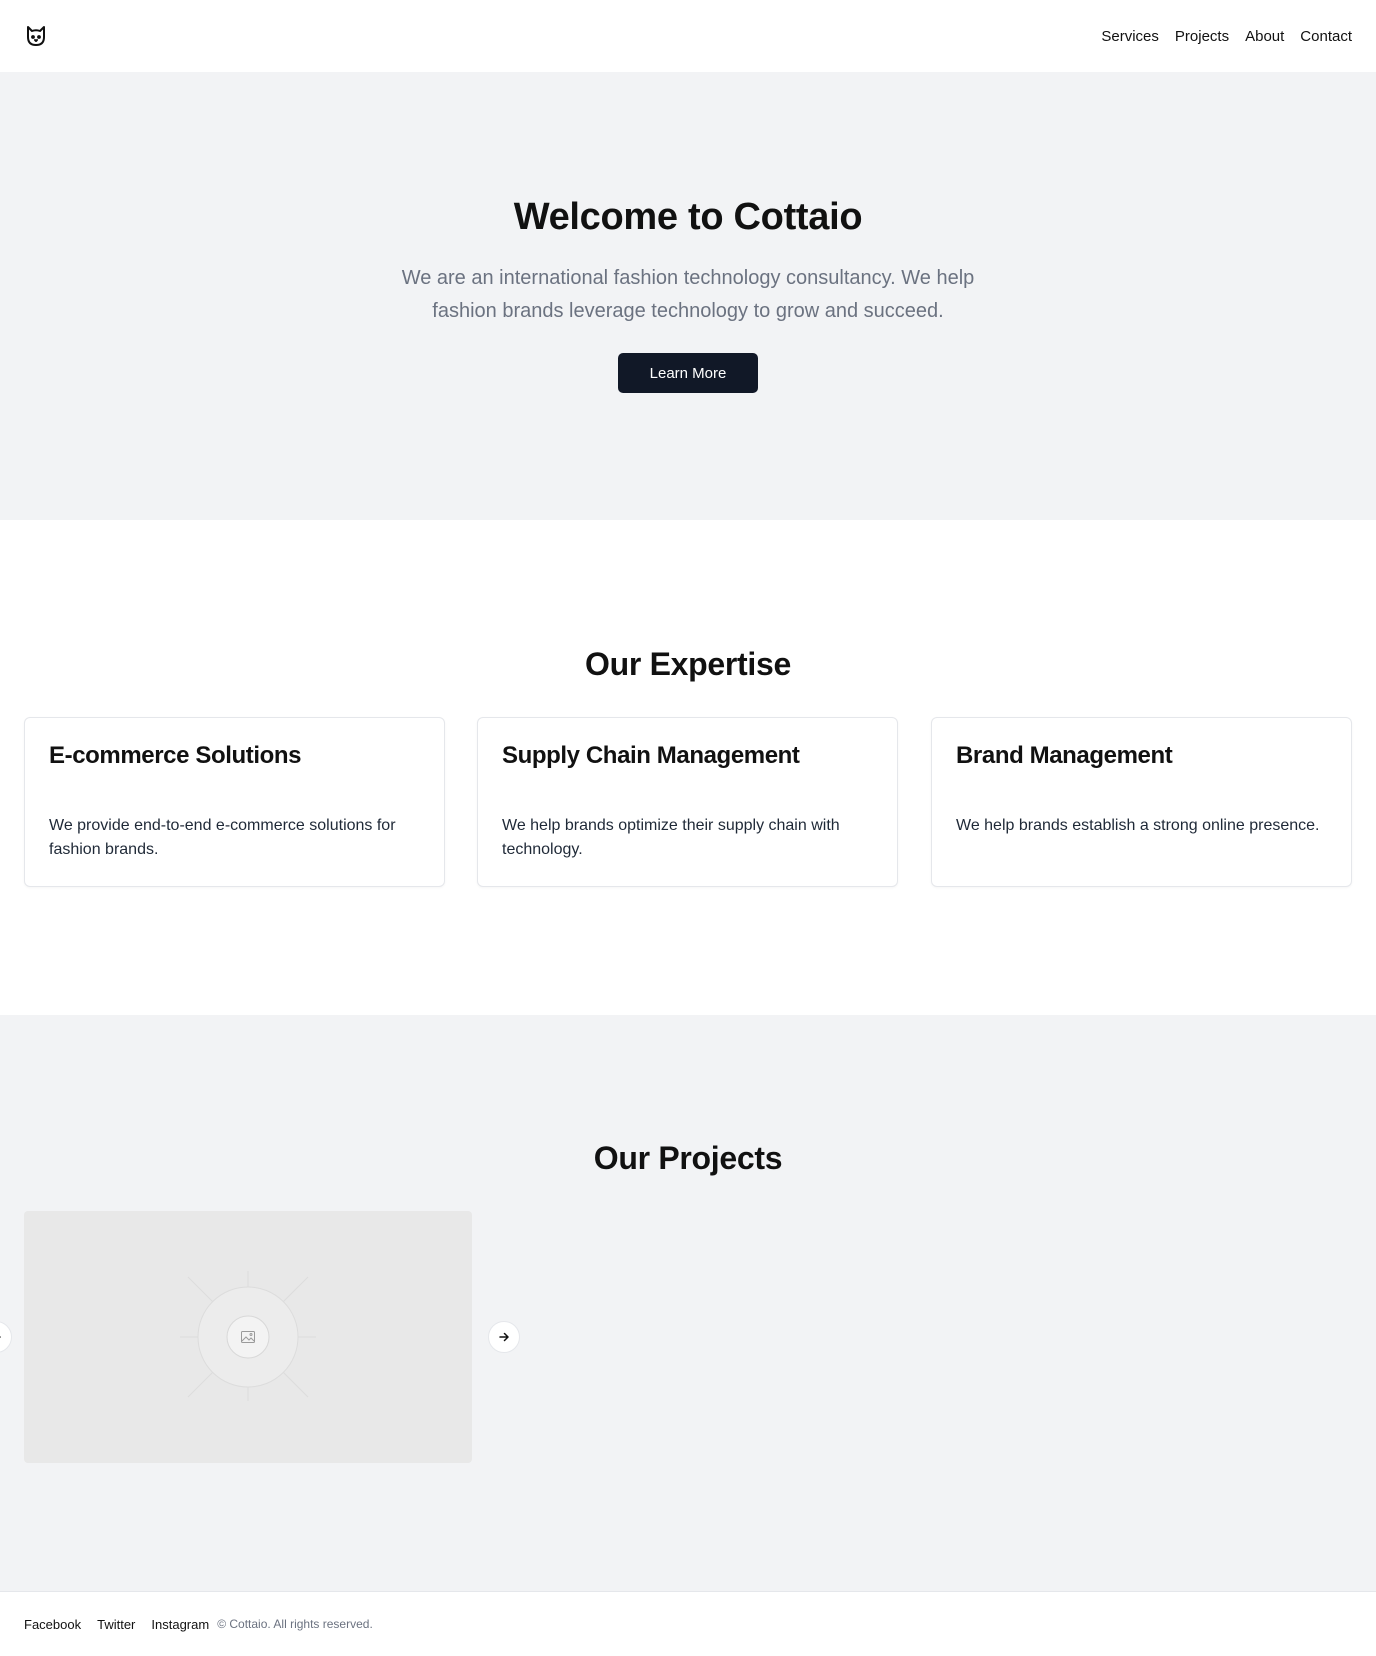  What do you see at coordinates (6, 1337) in the screenshot?
I see `carousel-prev-button` at bounding box center [6, 1337].